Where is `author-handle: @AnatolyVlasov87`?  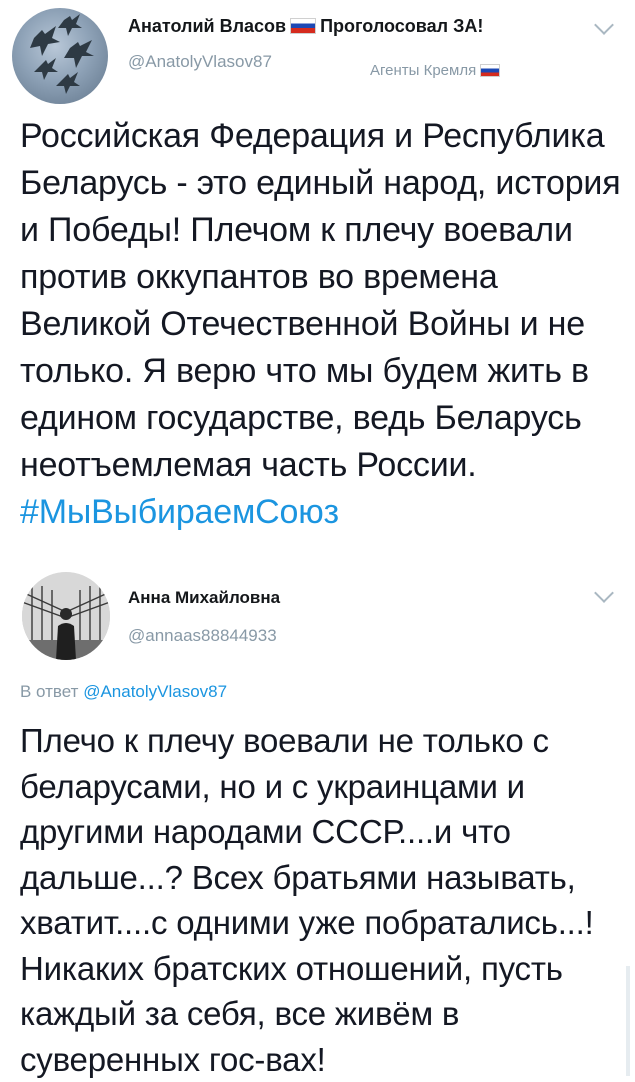
author-handle: @AnatolyVlasov87 is located at coordinates (200, 62).